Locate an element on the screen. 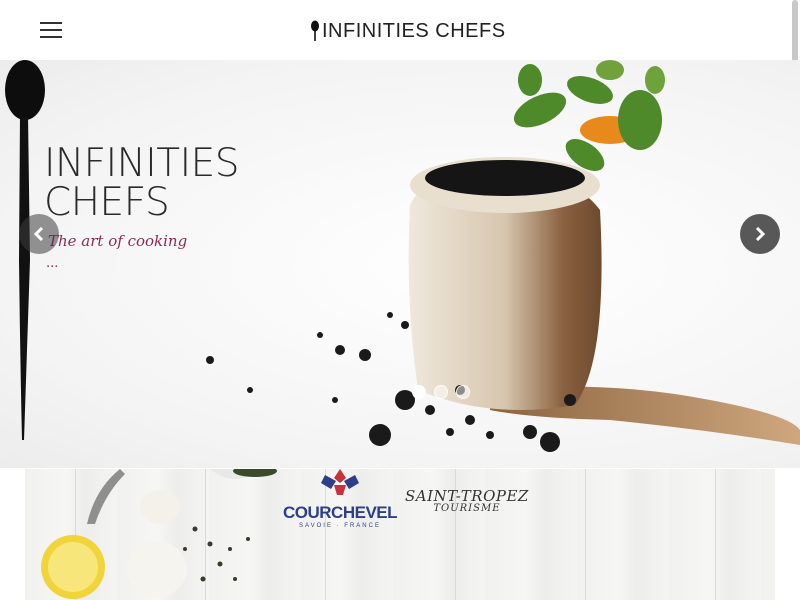 This screenshot has width=800, height=600. hero-tagline: The art of cooking is located at coordinates (118, 241).